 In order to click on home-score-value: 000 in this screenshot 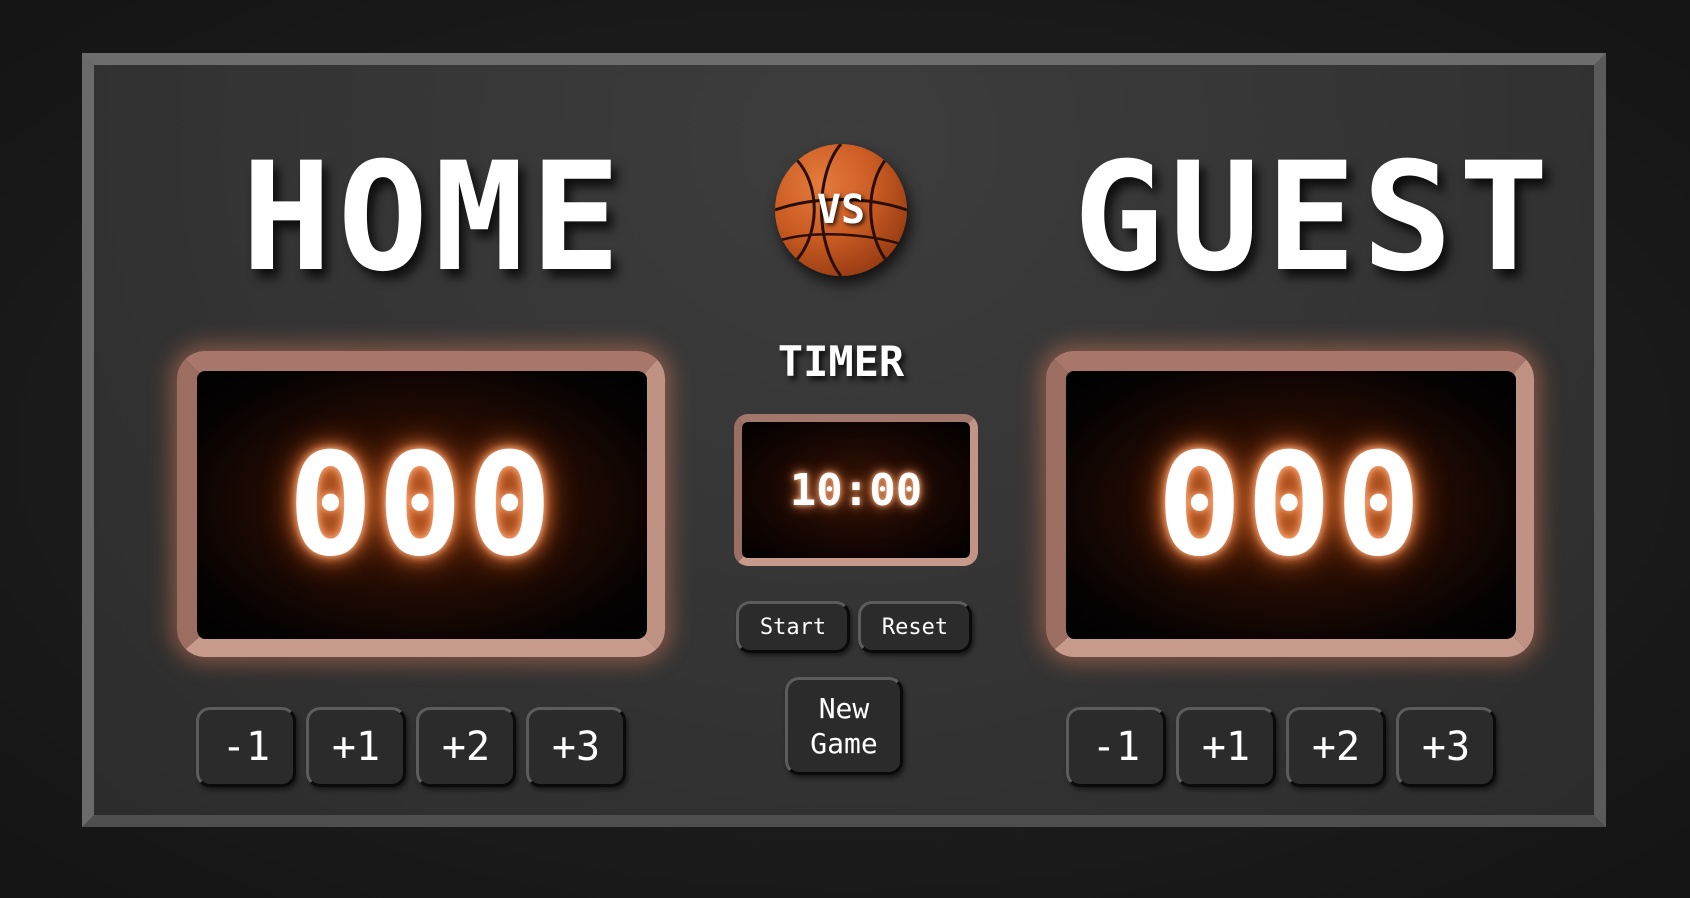, I will do `click(422, 505)`.